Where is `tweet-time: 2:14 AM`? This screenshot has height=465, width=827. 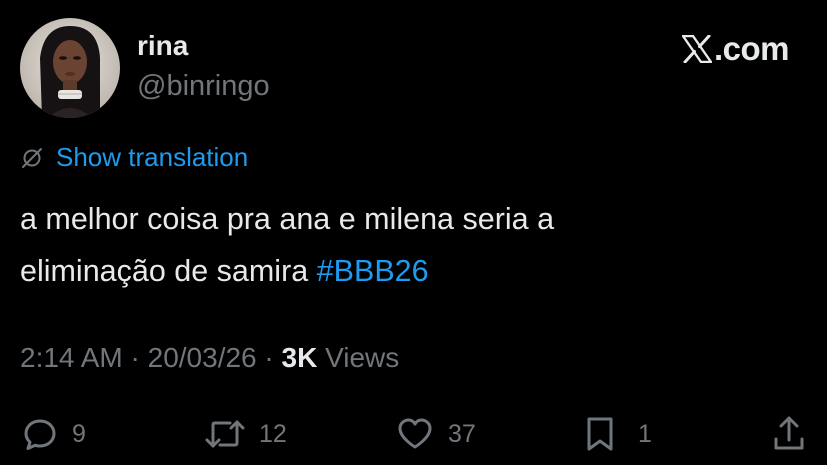 tweet-time: 2:14 AM is located at coordinates (71, 357).